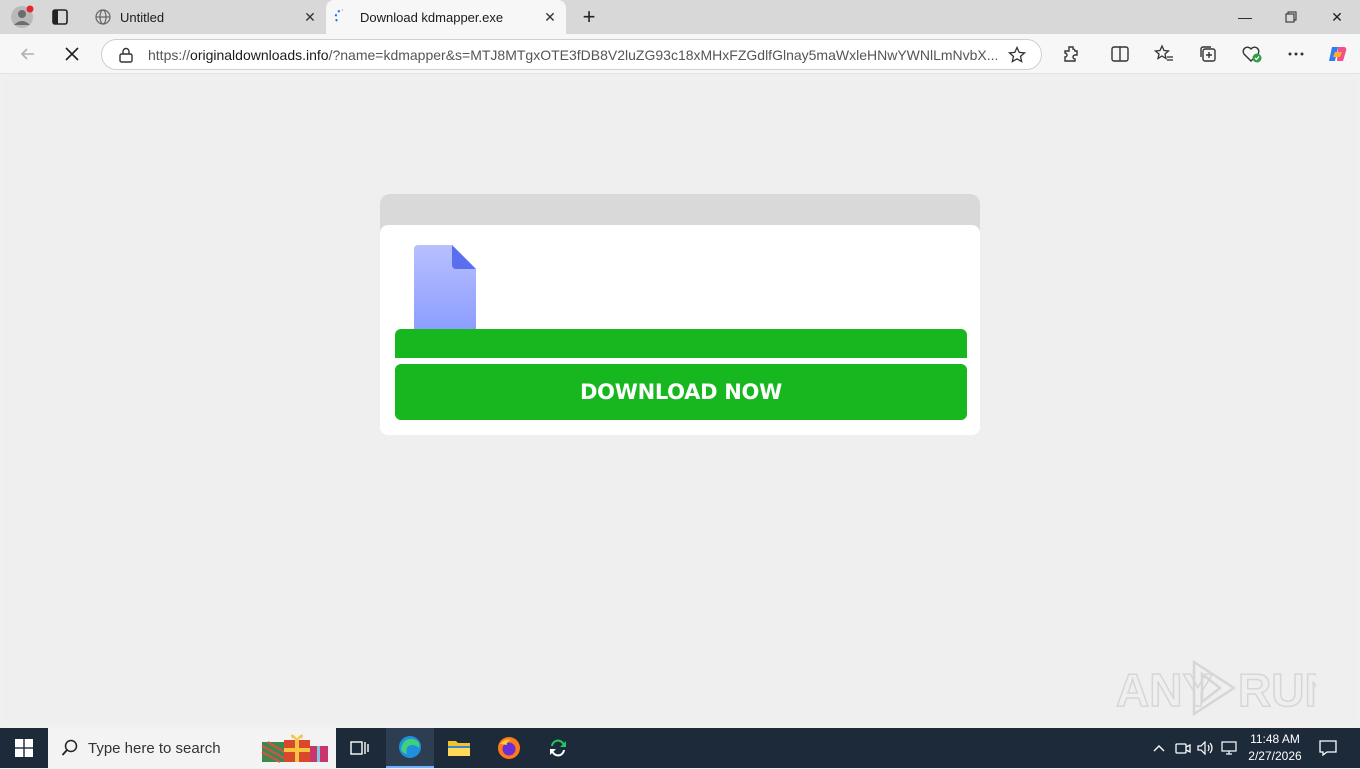  Describe the element at coordinates (169, 54) in the screenshot. I see `url-scheme: https://` at that location.